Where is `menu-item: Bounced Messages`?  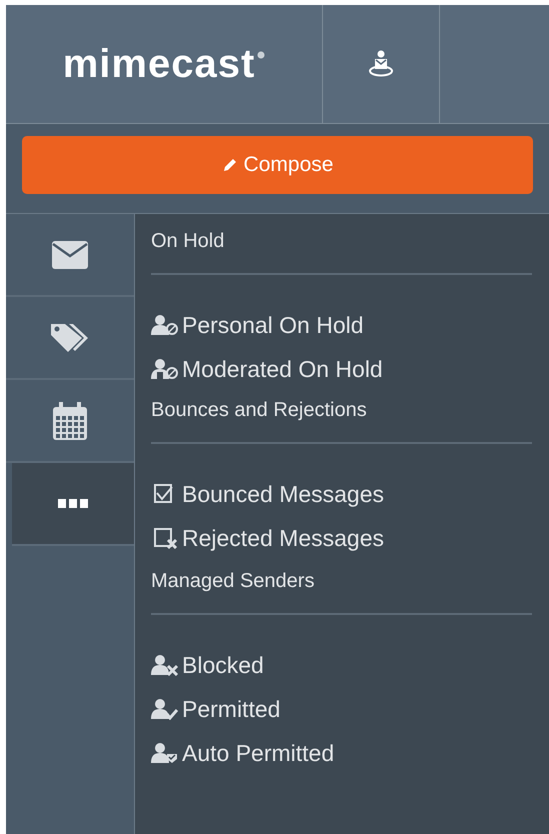 menu-item: Bounced Messages is located at coordinates (341, 494).